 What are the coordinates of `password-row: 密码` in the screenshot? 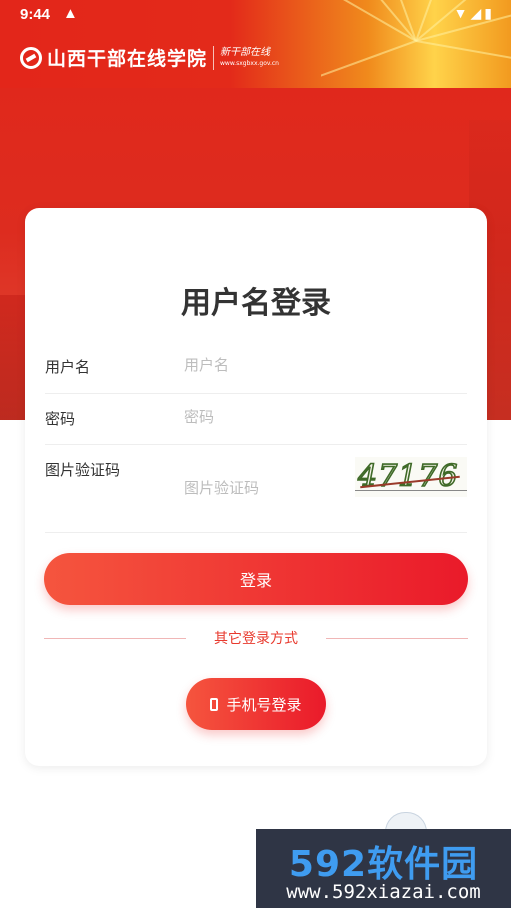 It's located at (256, 419).